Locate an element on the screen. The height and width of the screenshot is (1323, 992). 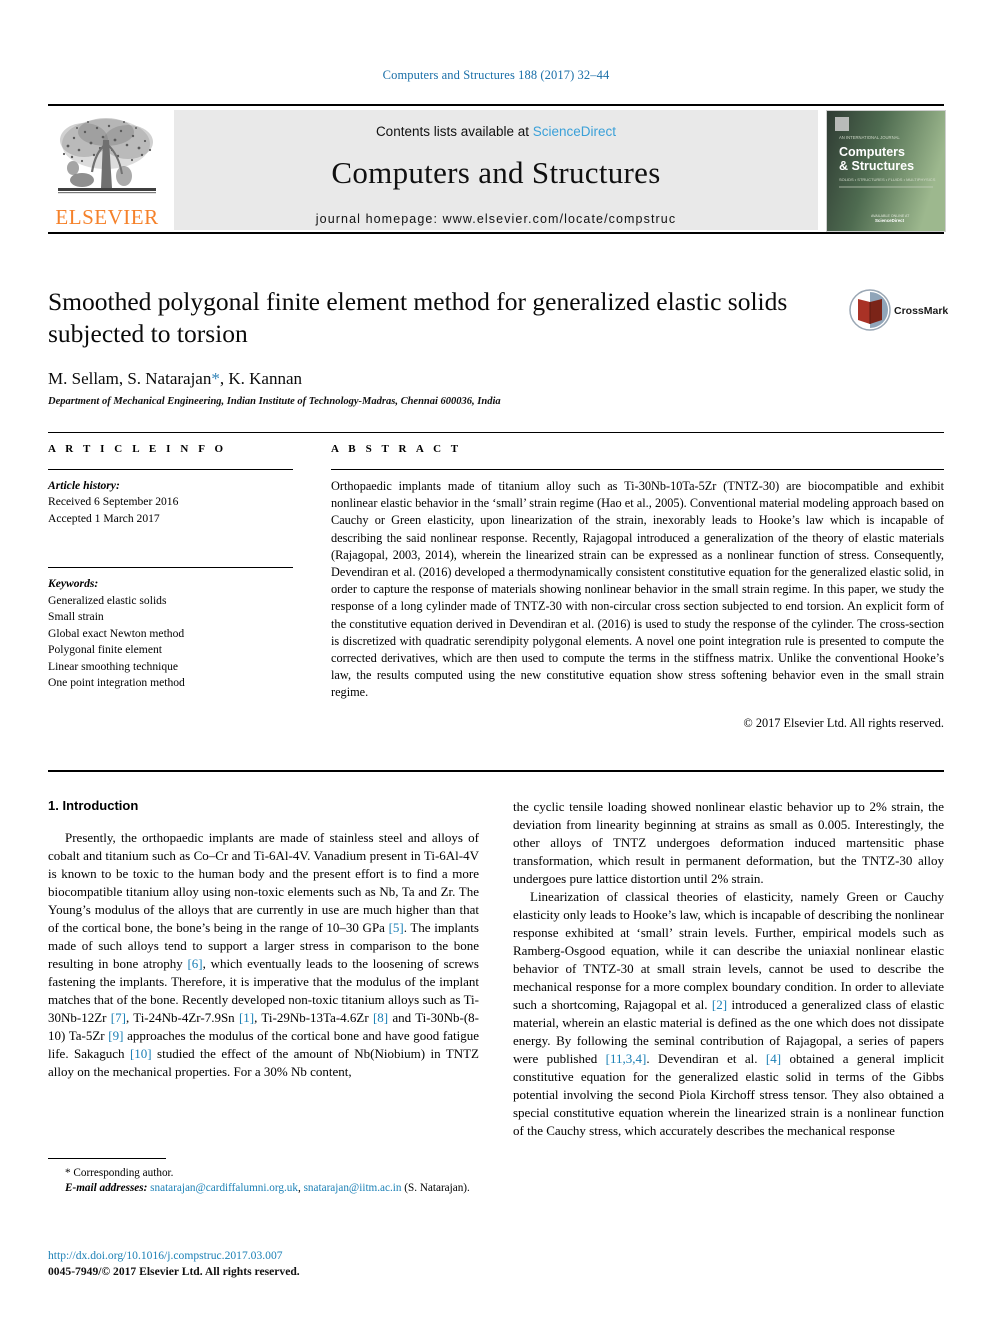
citation-ref-2: [2] is located at coordinates (719, 1004).